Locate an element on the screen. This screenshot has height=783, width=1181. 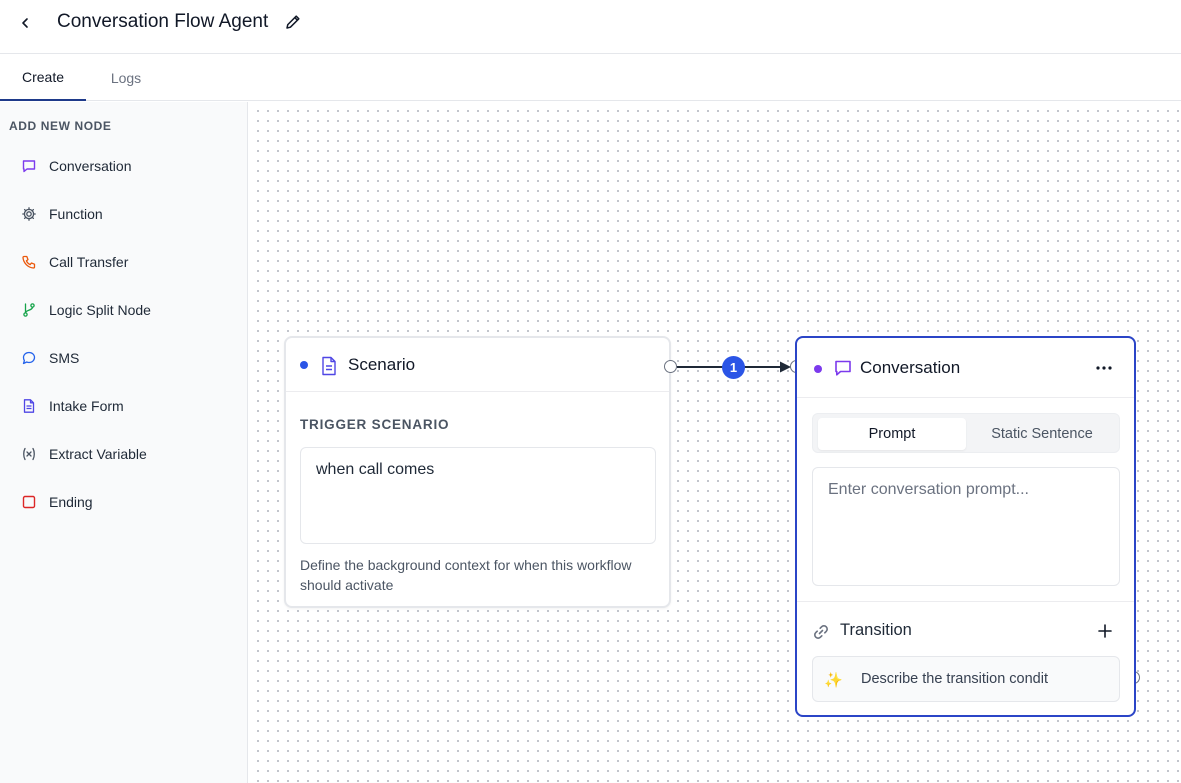
scenario-title: Scenario is located at coordinates (382, 364).